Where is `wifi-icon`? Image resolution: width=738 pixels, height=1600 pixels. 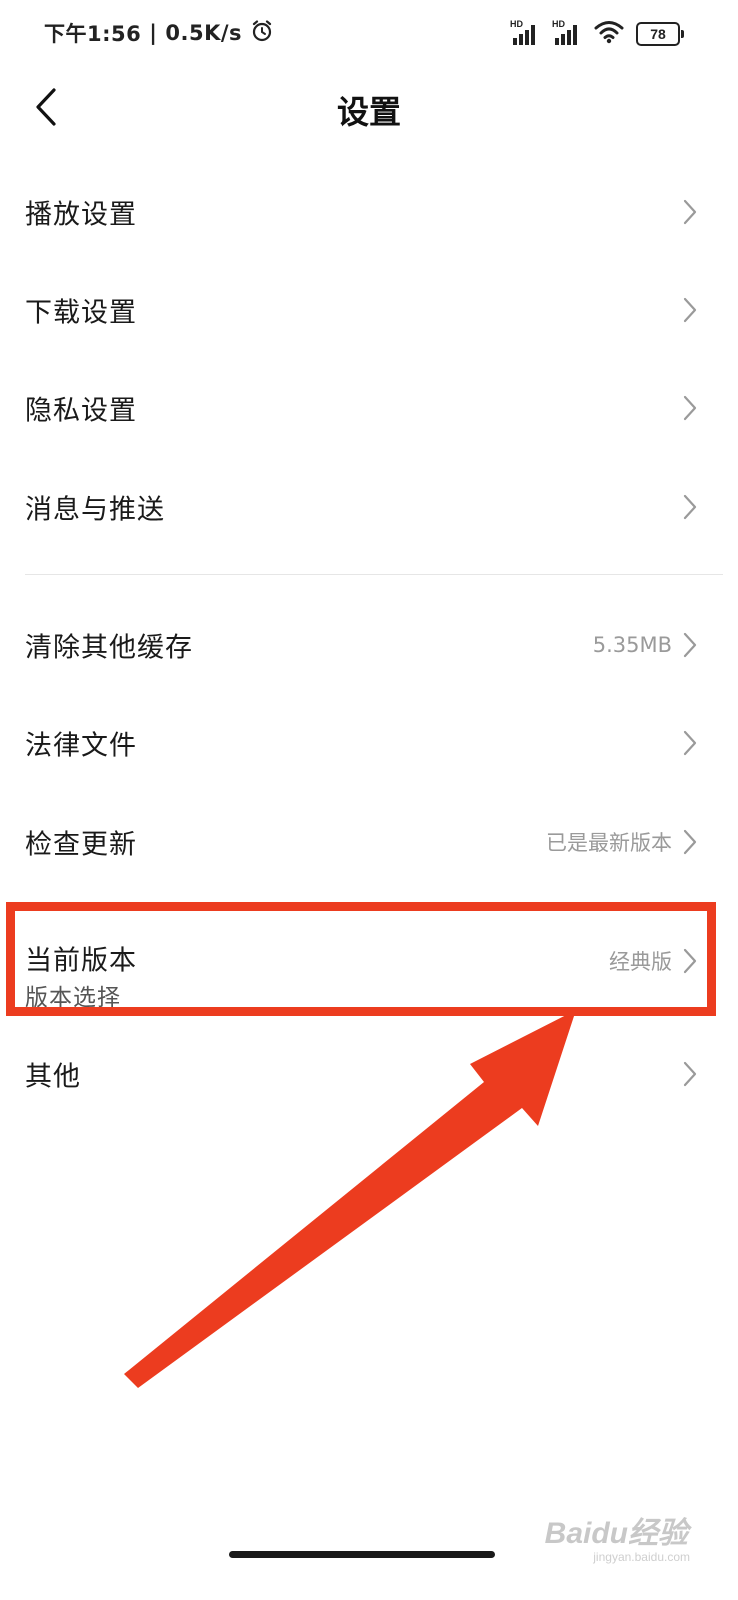 wifi-icon is located at coordinates (609, 34).